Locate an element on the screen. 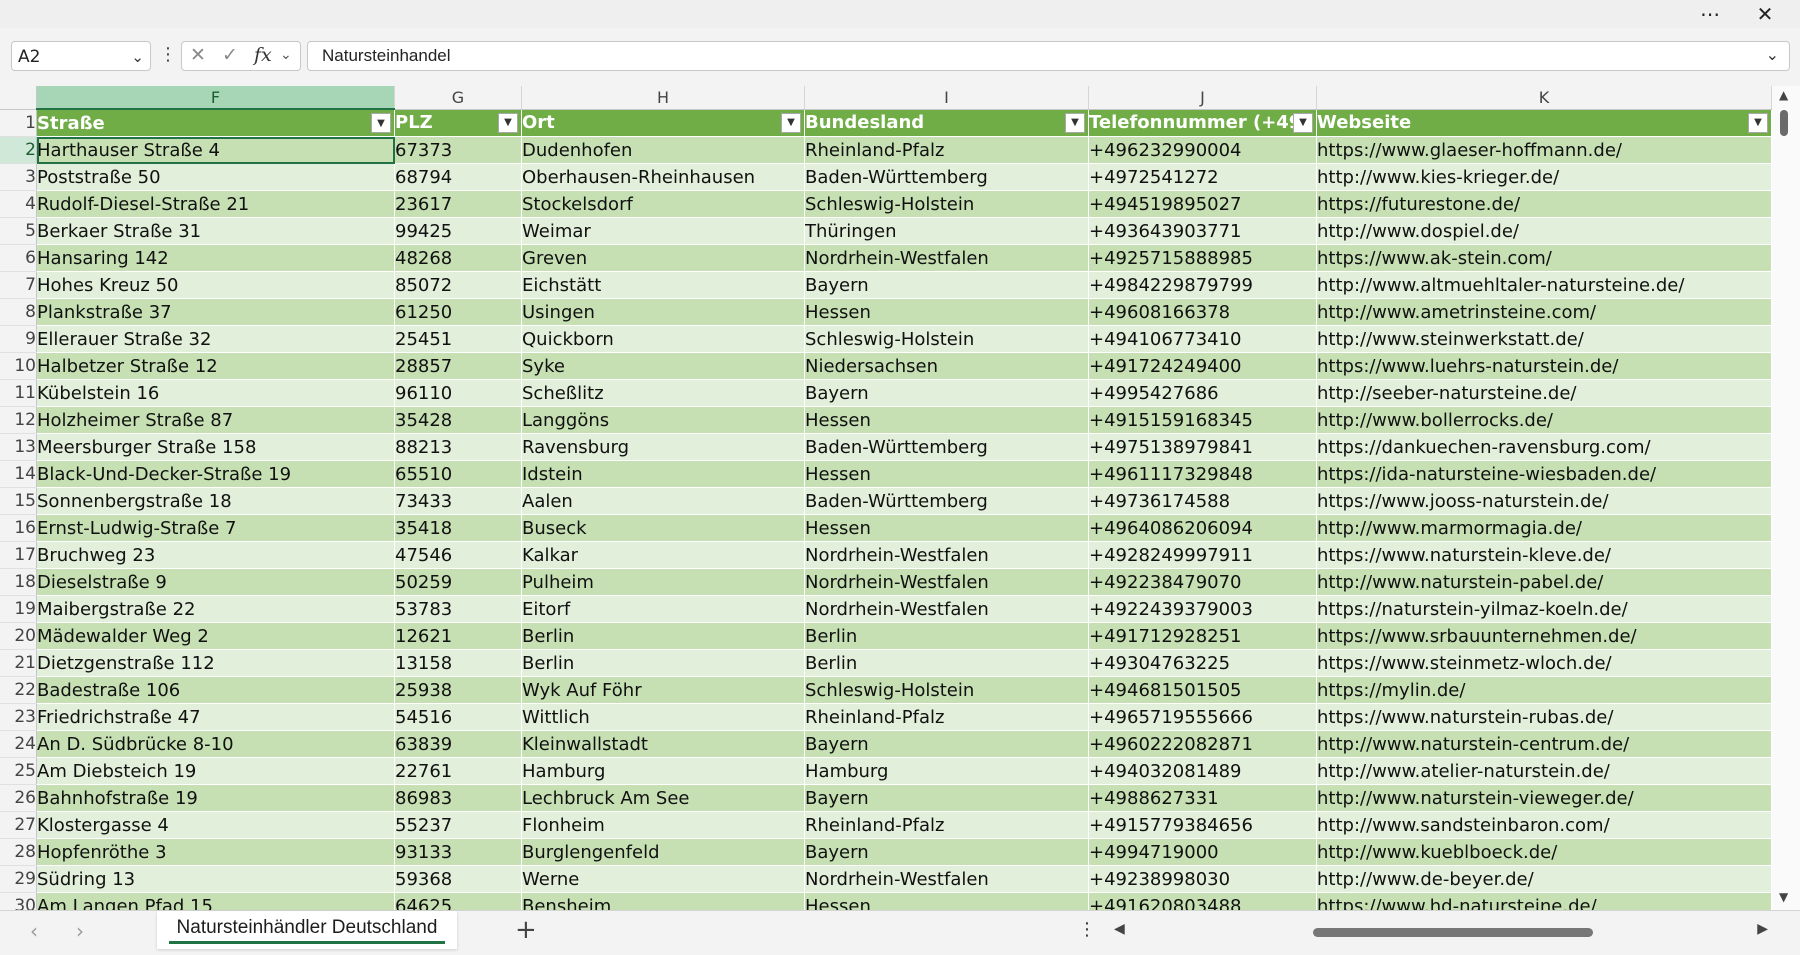  table-cell: +494106773410 is located at coordinates (1202, 339).